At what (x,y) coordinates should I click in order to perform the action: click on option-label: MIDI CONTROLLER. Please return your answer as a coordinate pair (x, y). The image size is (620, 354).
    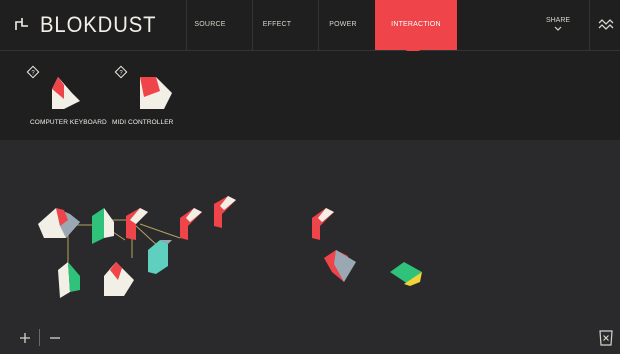
    Looking at the image, I should click on (143, 122).